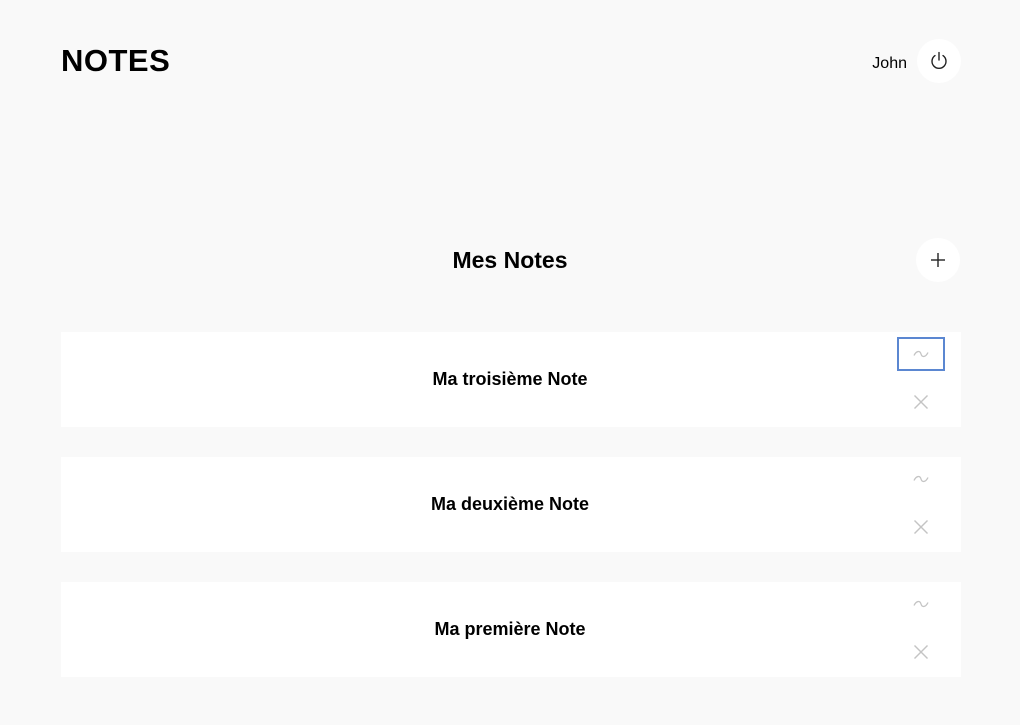 The height and width of the screenshot is (725, 1020). Describe the element at coordinates (116, 60) in the screenshot. I see `app-logo: NOTES` at that location.